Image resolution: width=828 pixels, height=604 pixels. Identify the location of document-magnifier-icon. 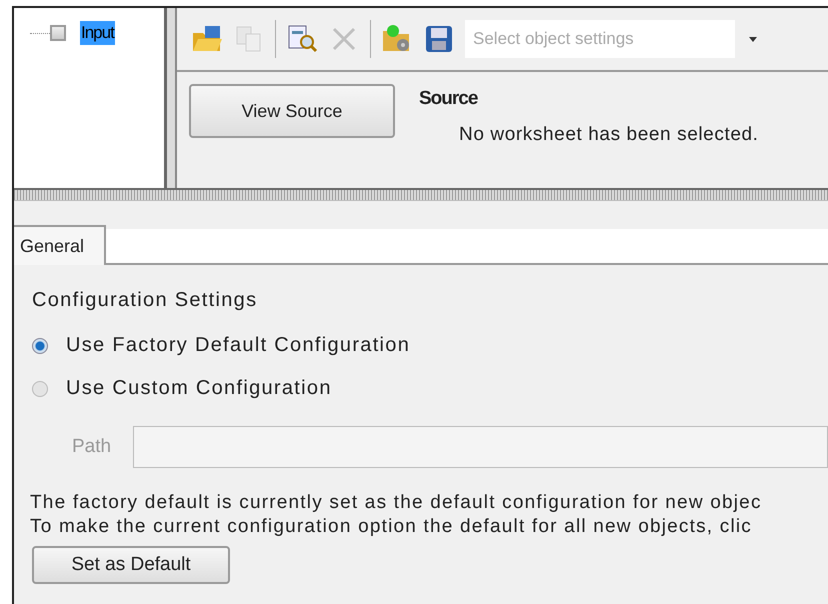
(302, 39).